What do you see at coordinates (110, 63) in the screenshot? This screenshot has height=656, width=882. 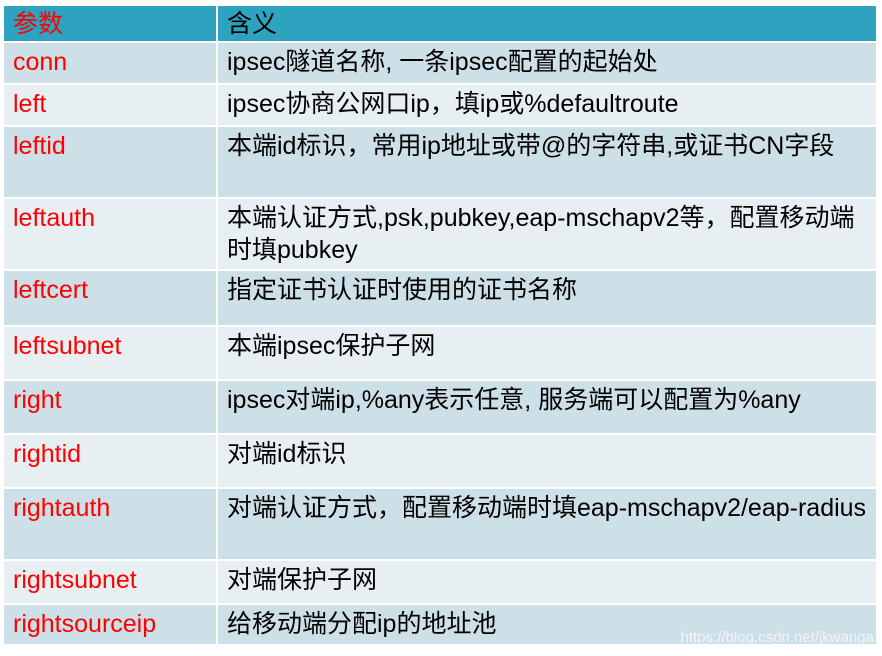 I see `param-cell: conn` at bounding box center [110, 63].